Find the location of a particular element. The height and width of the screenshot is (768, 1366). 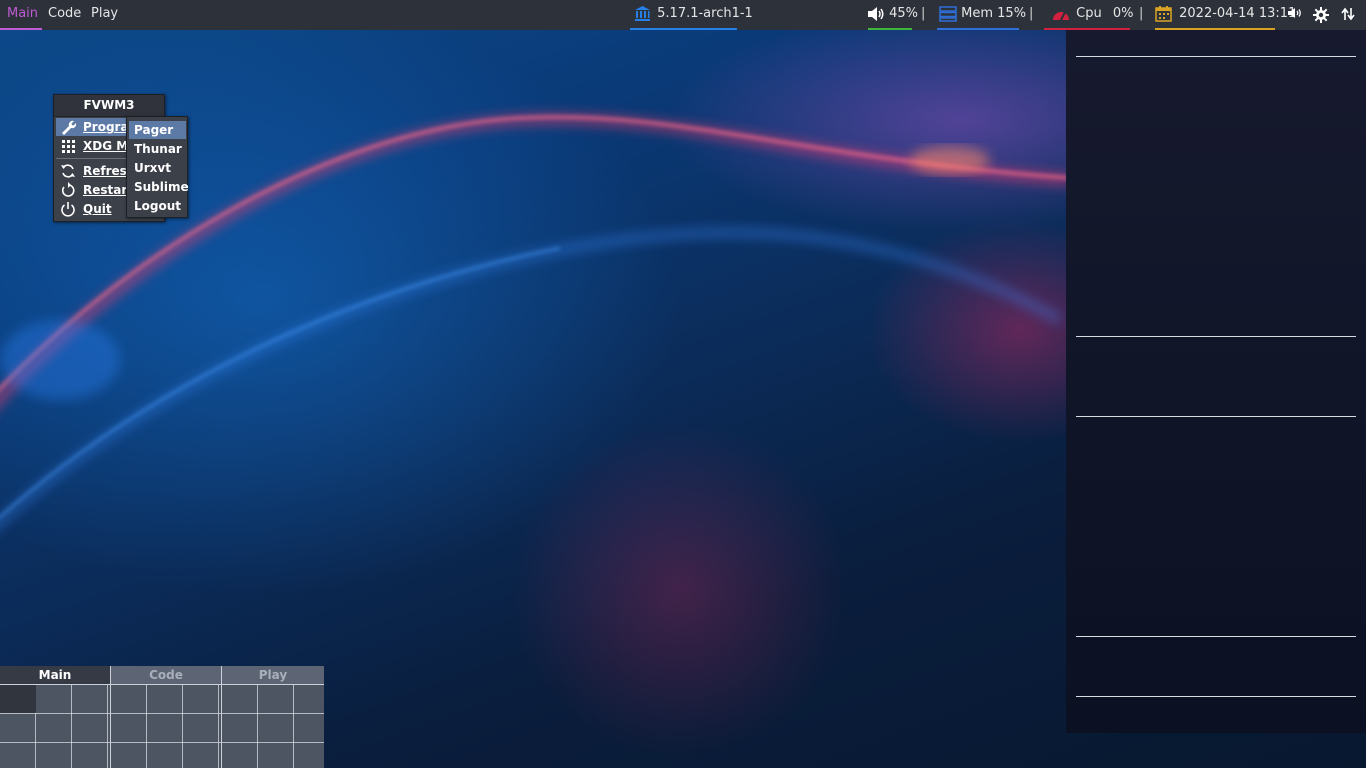

power-icon is located at coordinates (68, 209).